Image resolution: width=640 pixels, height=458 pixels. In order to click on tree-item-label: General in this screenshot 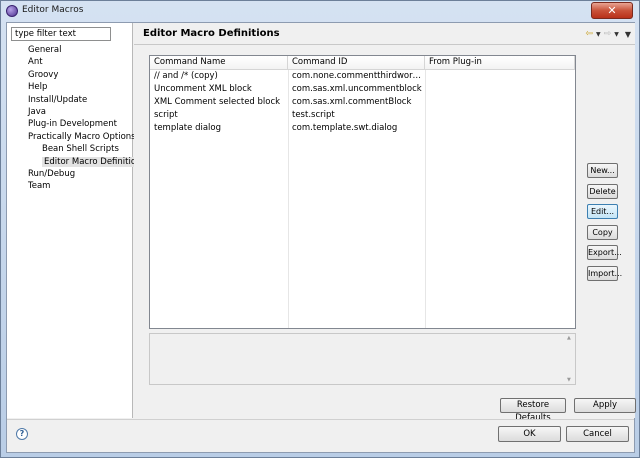, I will do `click(45, 50)`.